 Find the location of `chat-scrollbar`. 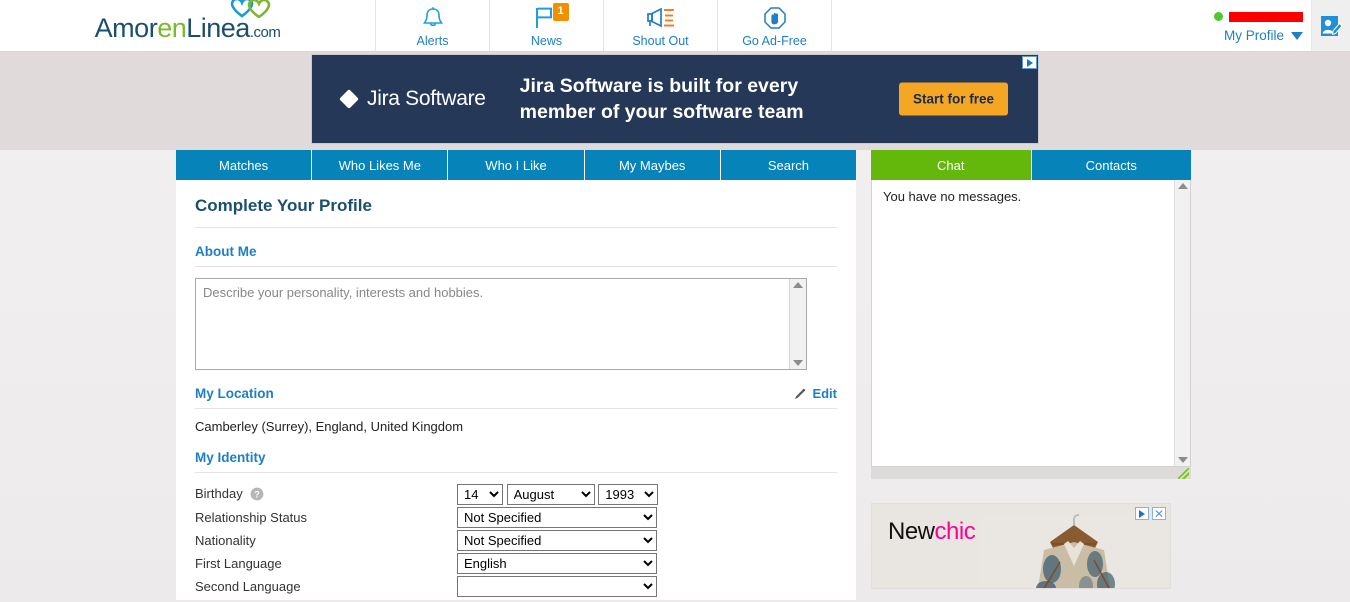

chat-scrollbar is located at coordinates (1182, 323).